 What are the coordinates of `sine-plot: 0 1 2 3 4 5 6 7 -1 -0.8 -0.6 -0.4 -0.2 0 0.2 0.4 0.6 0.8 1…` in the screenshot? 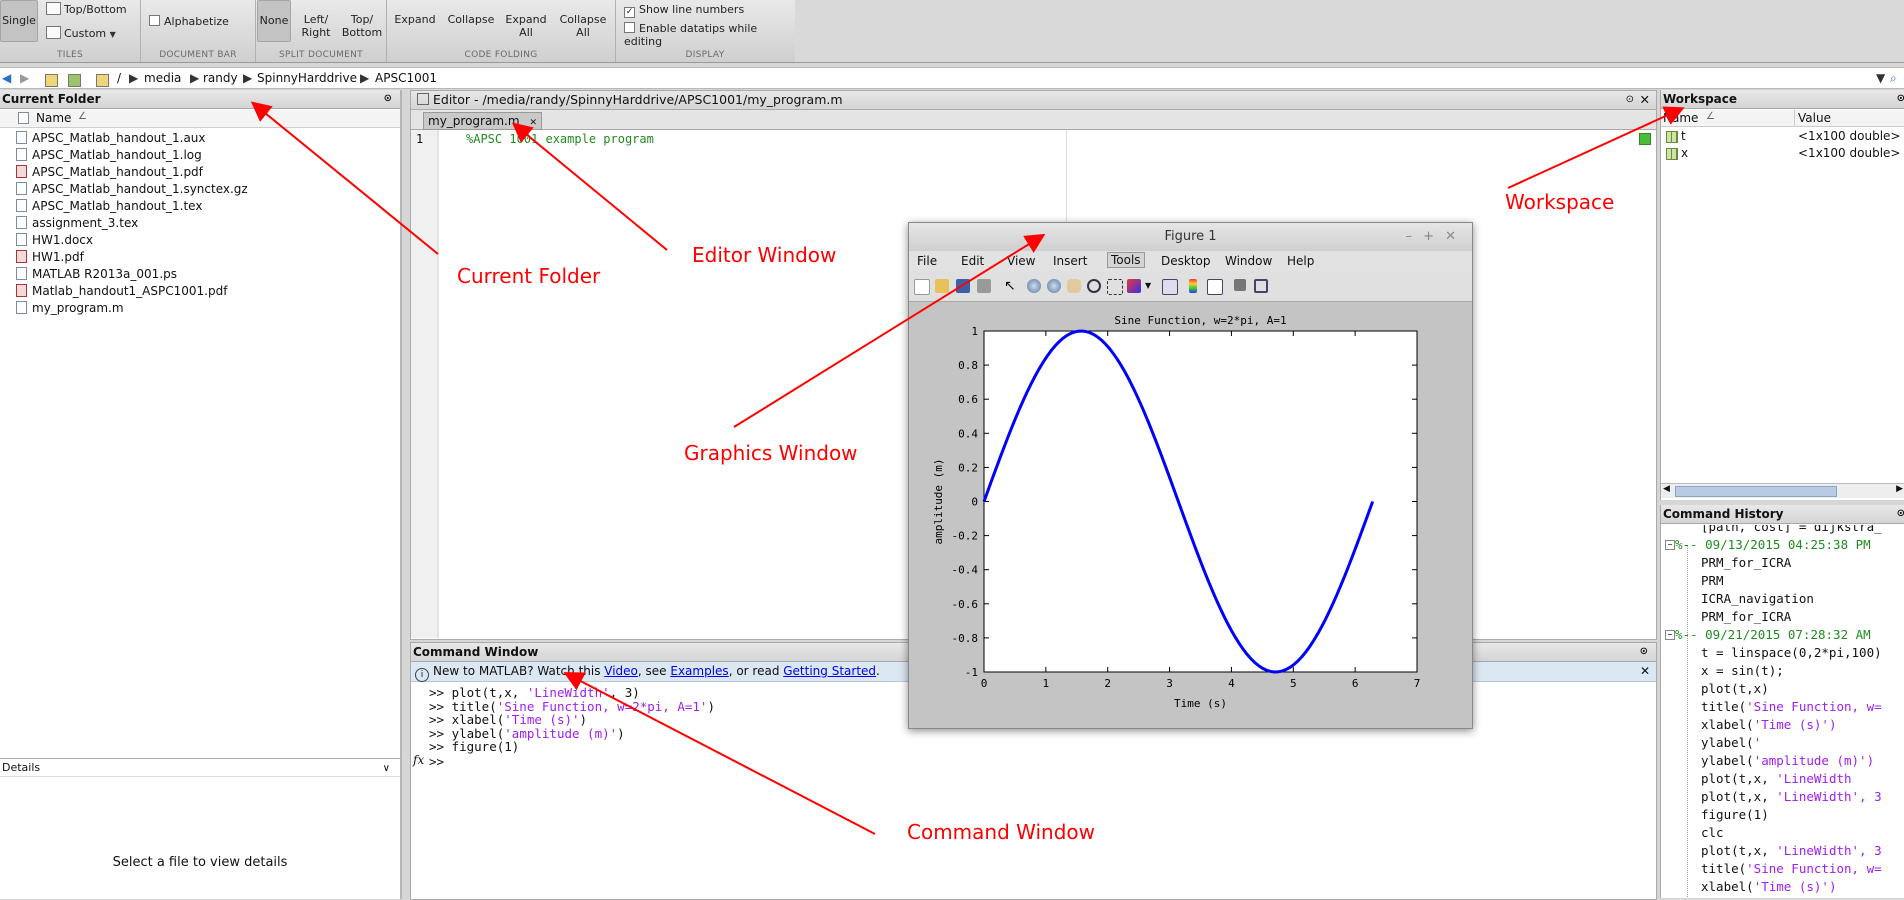 It's located at (1190, 515).